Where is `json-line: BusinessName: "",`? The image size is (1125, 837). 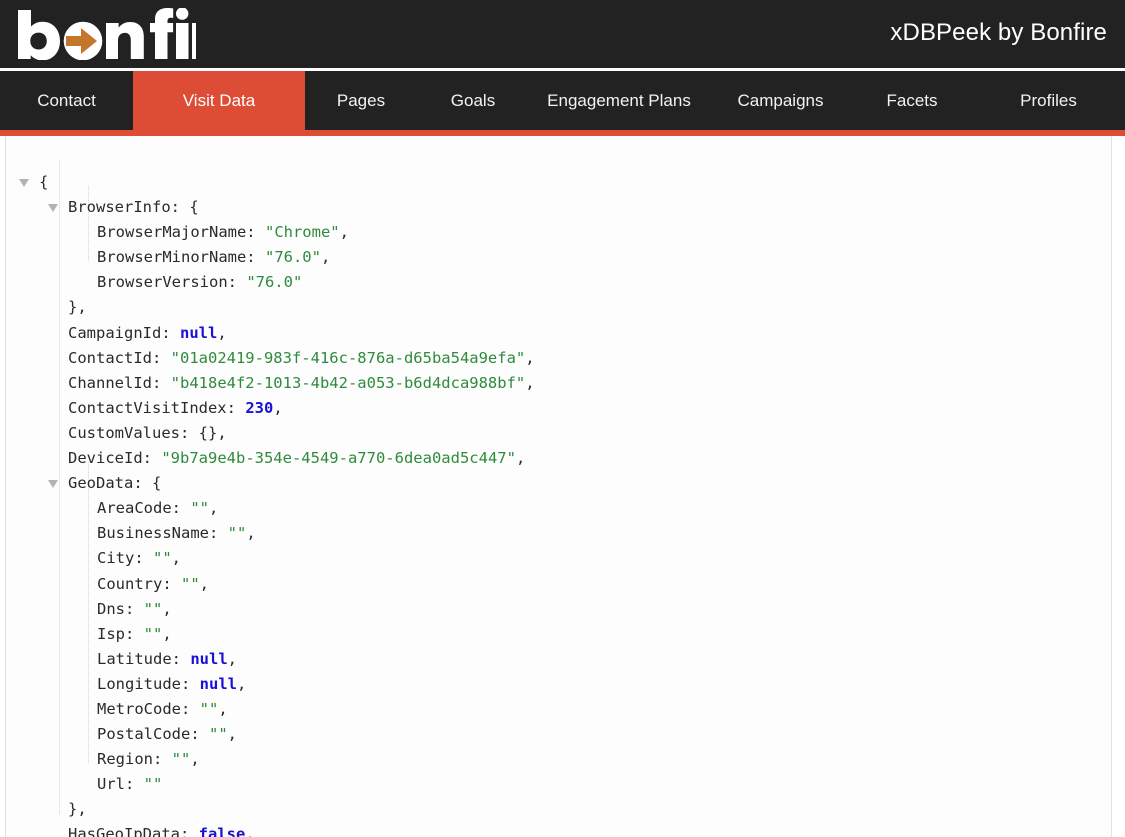 json-line: BusinessName: "", is located at coordinates (558, 533).